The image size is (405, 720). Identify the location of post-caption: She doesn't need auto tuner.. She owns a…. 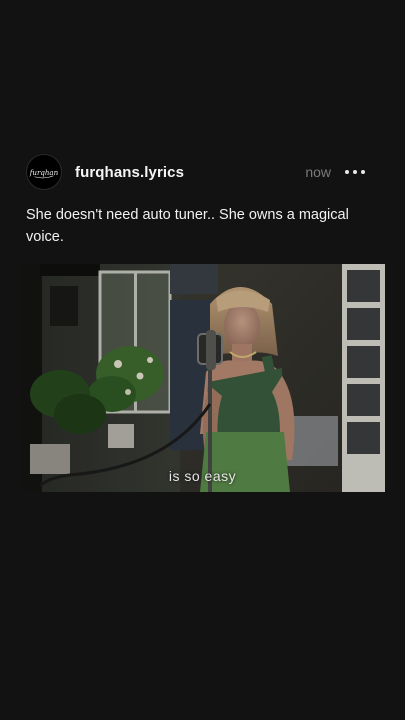
(187, 226).